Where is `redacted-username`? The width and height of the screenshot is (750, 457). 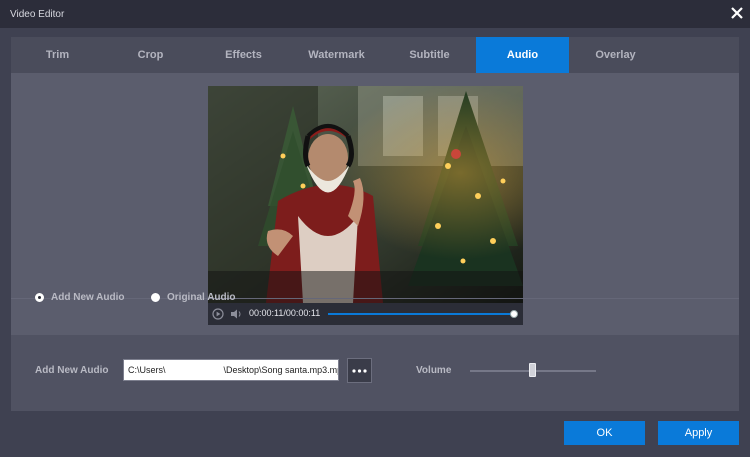
redacted-username is located at coordinates (194, 368).